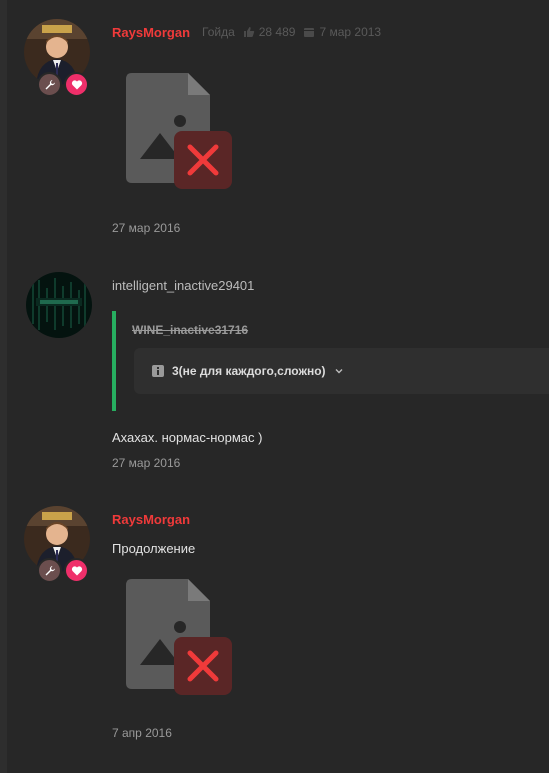 The width and height of the screenshot is (549, 773). What do you see at coordinates (277, 32) in the screenshot?
I see `likes-value: 28 489` at bounding box center [277, 32].